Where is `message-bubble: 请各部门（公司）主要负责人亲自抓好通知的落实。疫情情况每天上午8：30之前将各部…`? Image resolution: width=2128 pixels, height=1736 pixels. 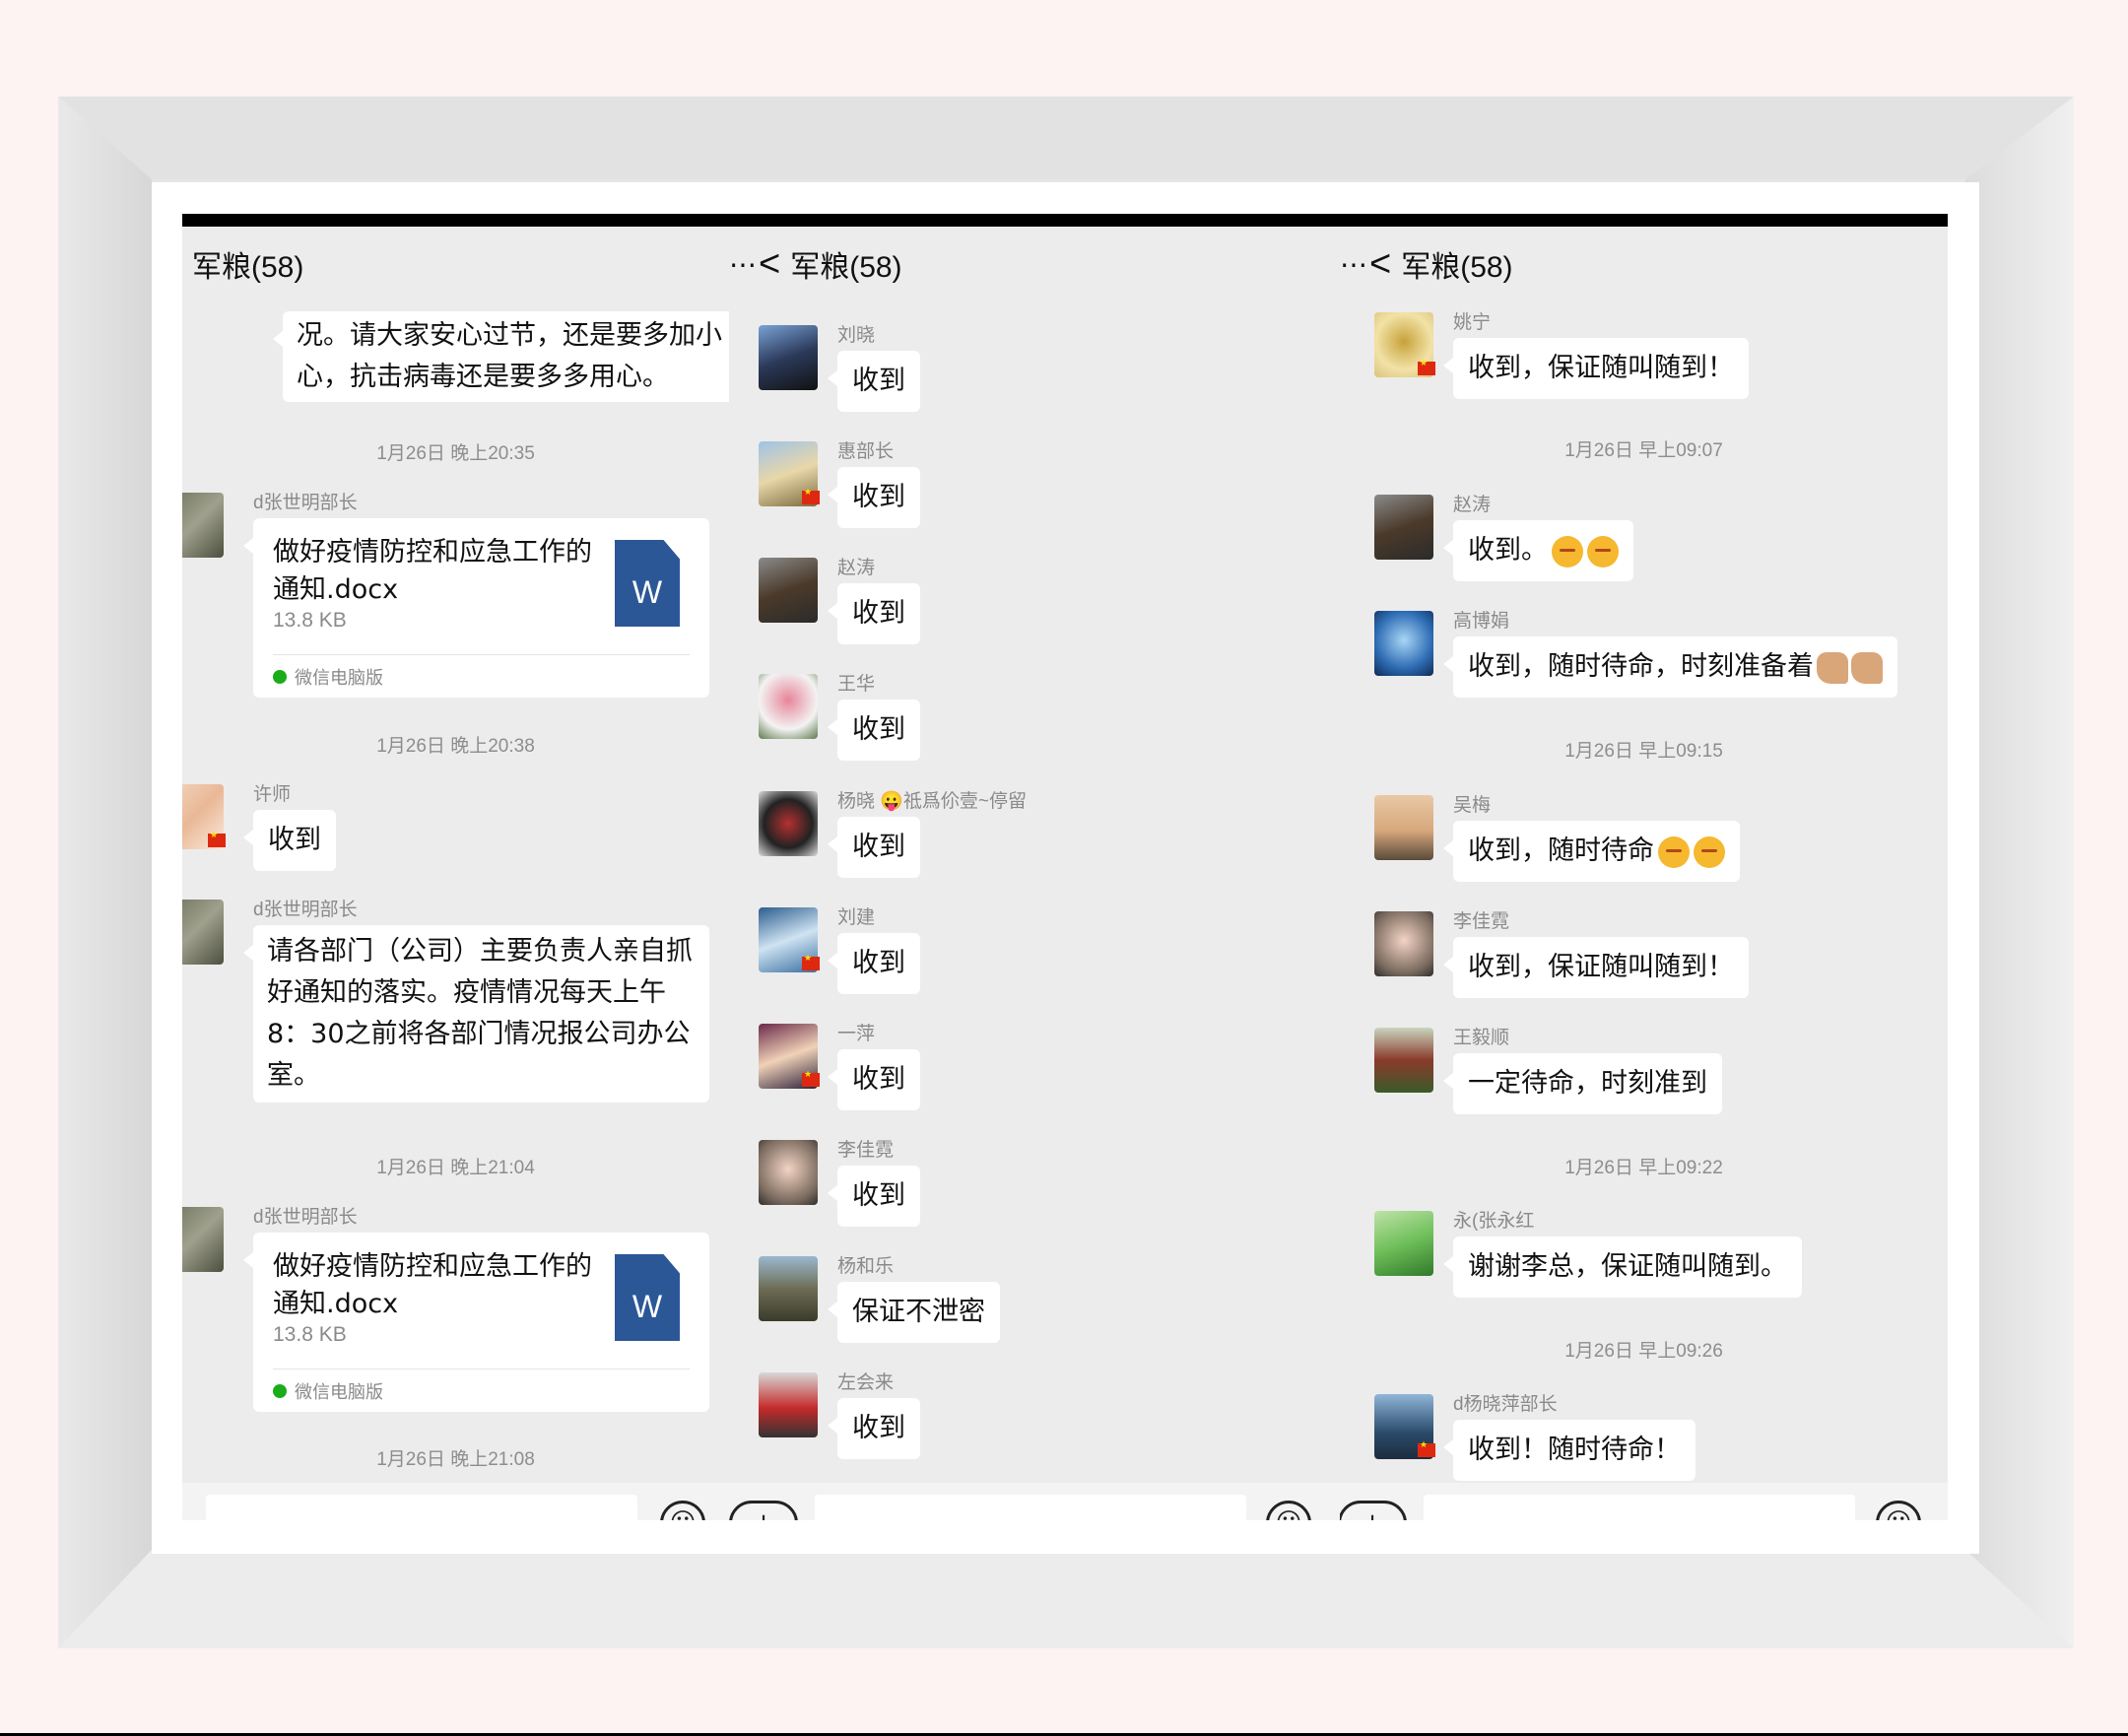 message-bubble: 请各部门（公司）主要负责人亲自抓好通知的落实。疫情情况每天上午8：30之前将各部… is located at coordinates (476, 1013).